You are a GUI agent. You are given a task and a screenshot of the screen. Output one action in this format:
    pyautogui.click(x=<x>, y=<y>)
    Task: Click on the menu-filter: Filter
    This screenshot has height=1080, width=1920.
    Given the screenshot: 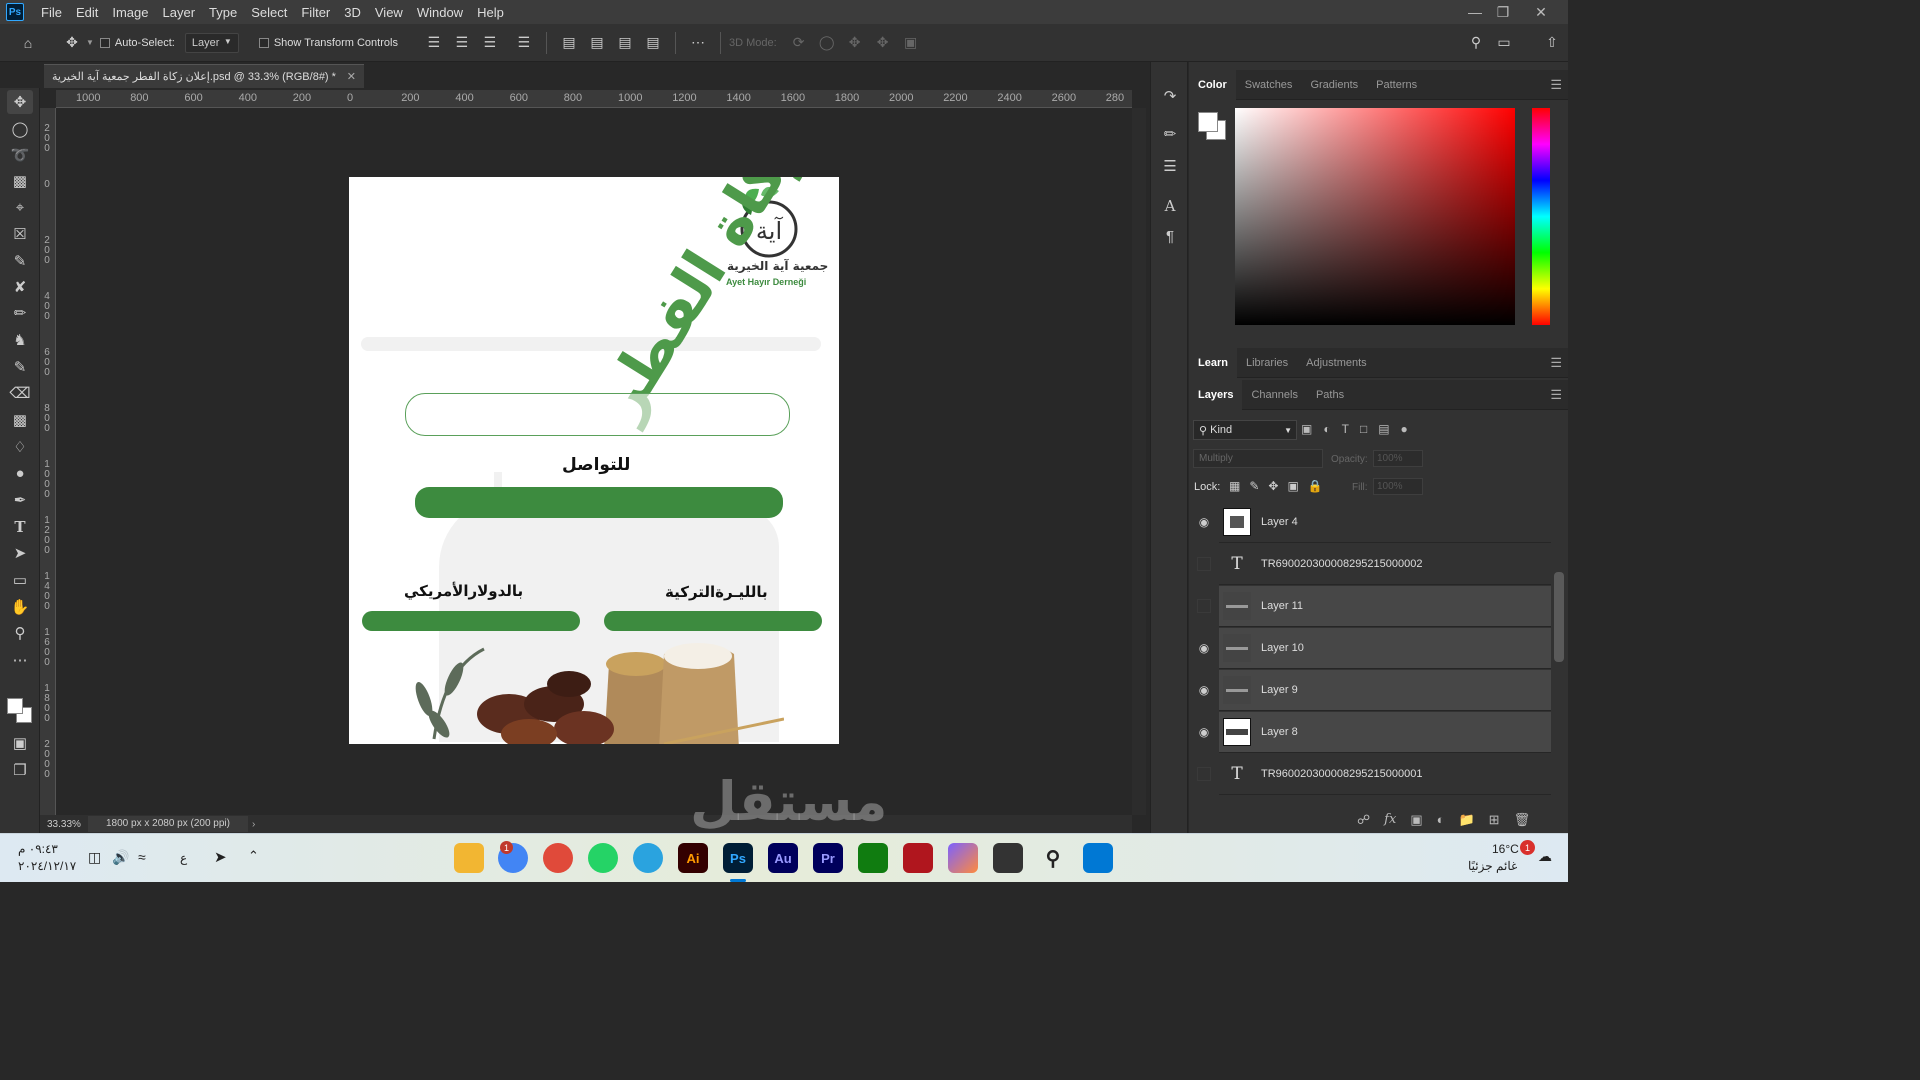 What is the action you would take?
    pyautogui.click(x=315, y=12)
    